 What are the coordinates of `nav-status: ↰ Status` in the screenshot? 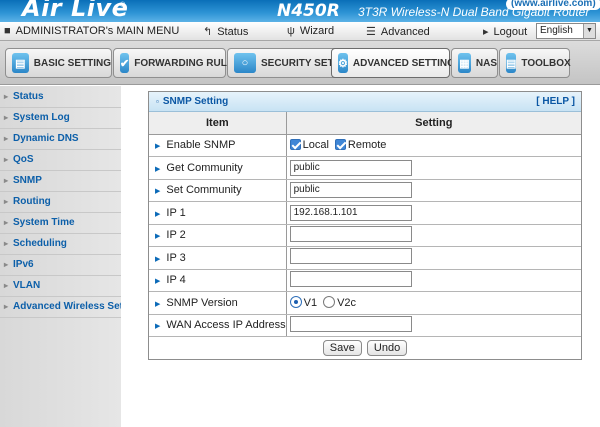 It's located at (225, 31).